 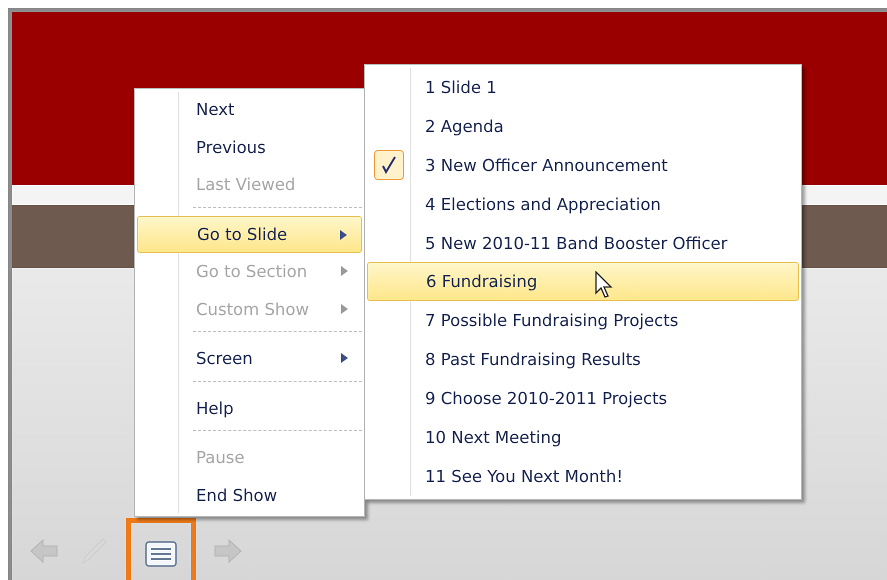 I want to click on slide-menu-item: 9 Choose 2010-2011 Projects, so click(x=583, y=398).